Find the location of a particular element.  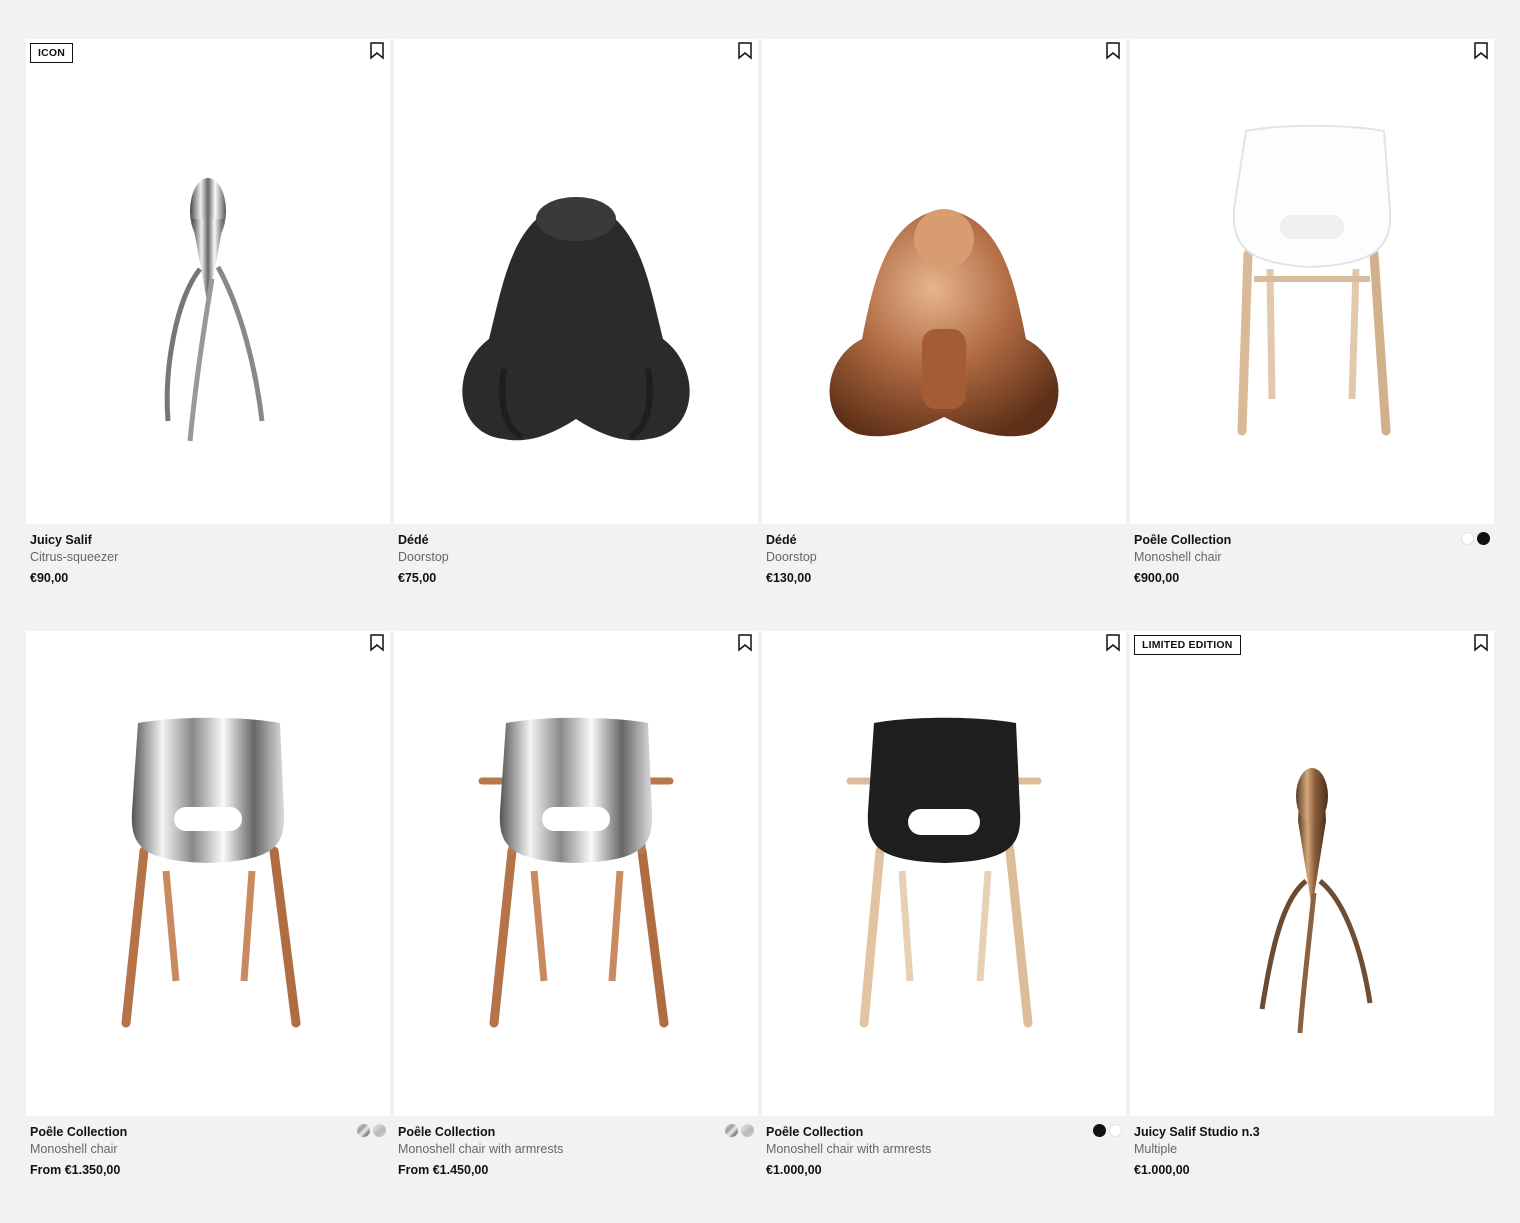

product-info: Juicy Salif Citrus-squeezer €90,00 is located at coordinates (208, 555).